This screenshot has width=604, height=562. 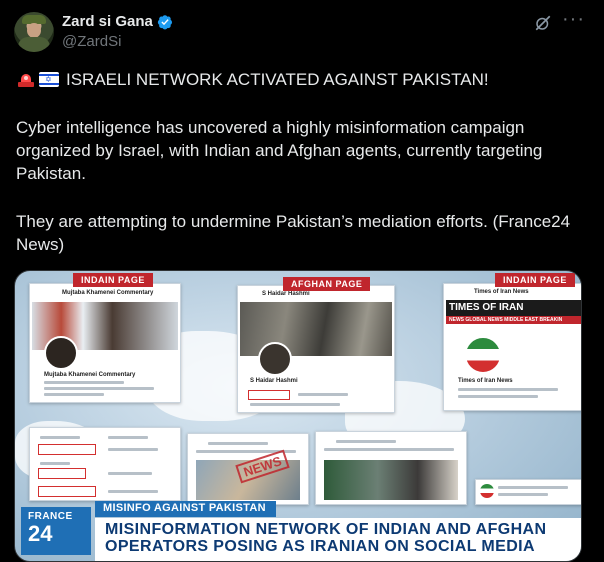 What do you see at coordinates (34, 32) in the screenshot?
I see `avatar` at bounding box center [34, 32].